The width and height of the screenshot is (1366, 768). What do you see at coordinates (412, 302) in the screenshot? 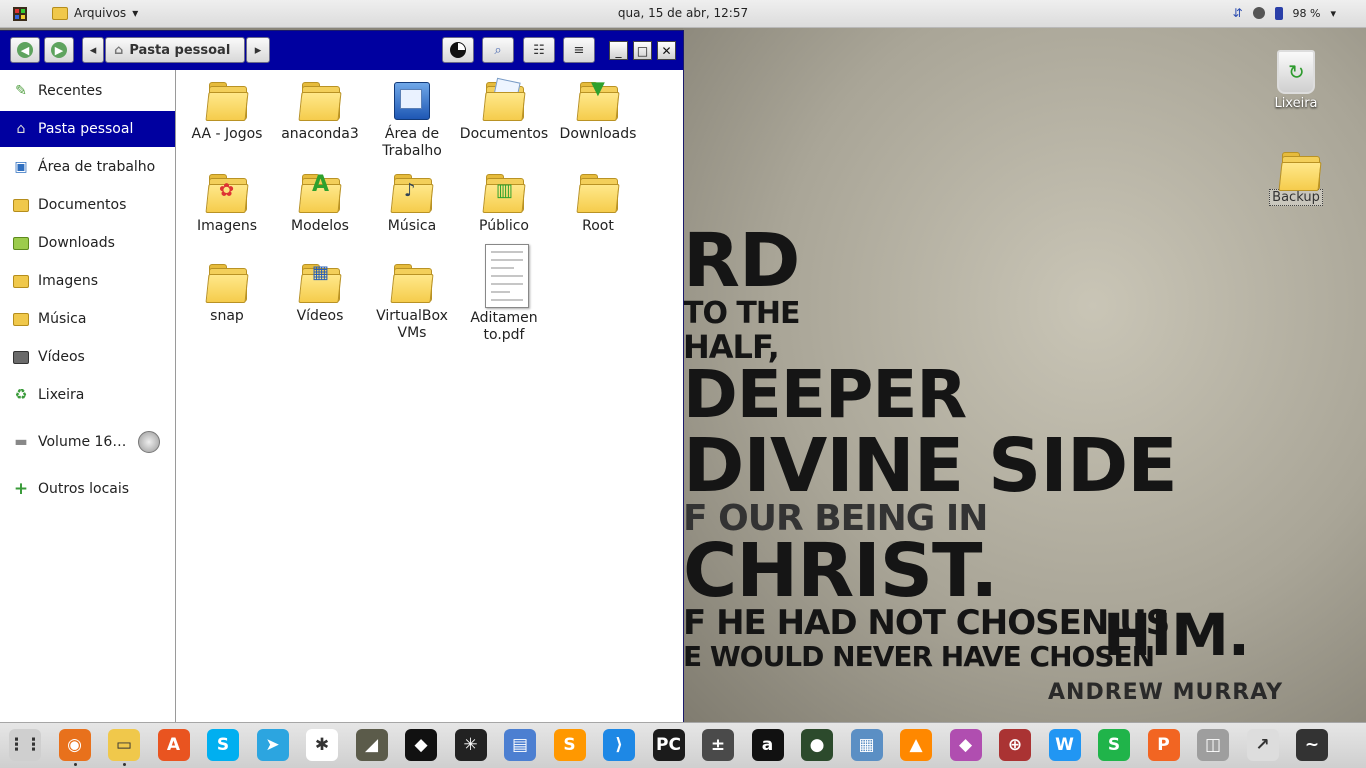
I see `file-item-virtualbox-vms: VirtualBox VMs` at bounding box center [412, 302].